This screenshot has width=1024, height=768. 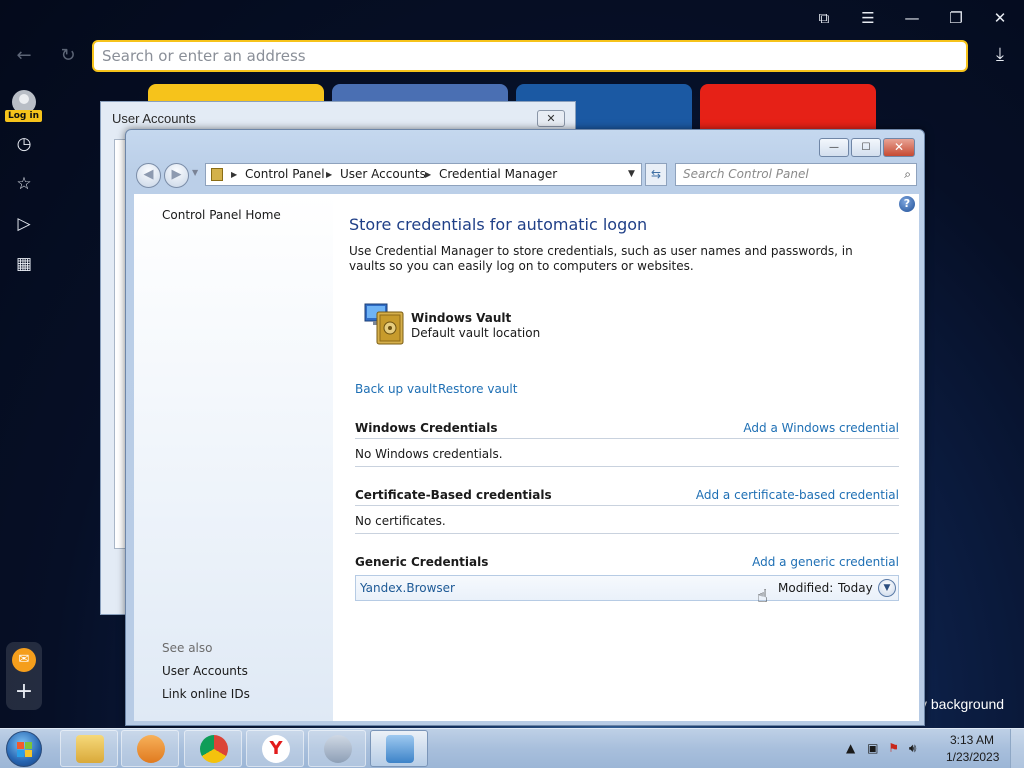 I want to click on help-icon: ?, so click(x=907, y=204).